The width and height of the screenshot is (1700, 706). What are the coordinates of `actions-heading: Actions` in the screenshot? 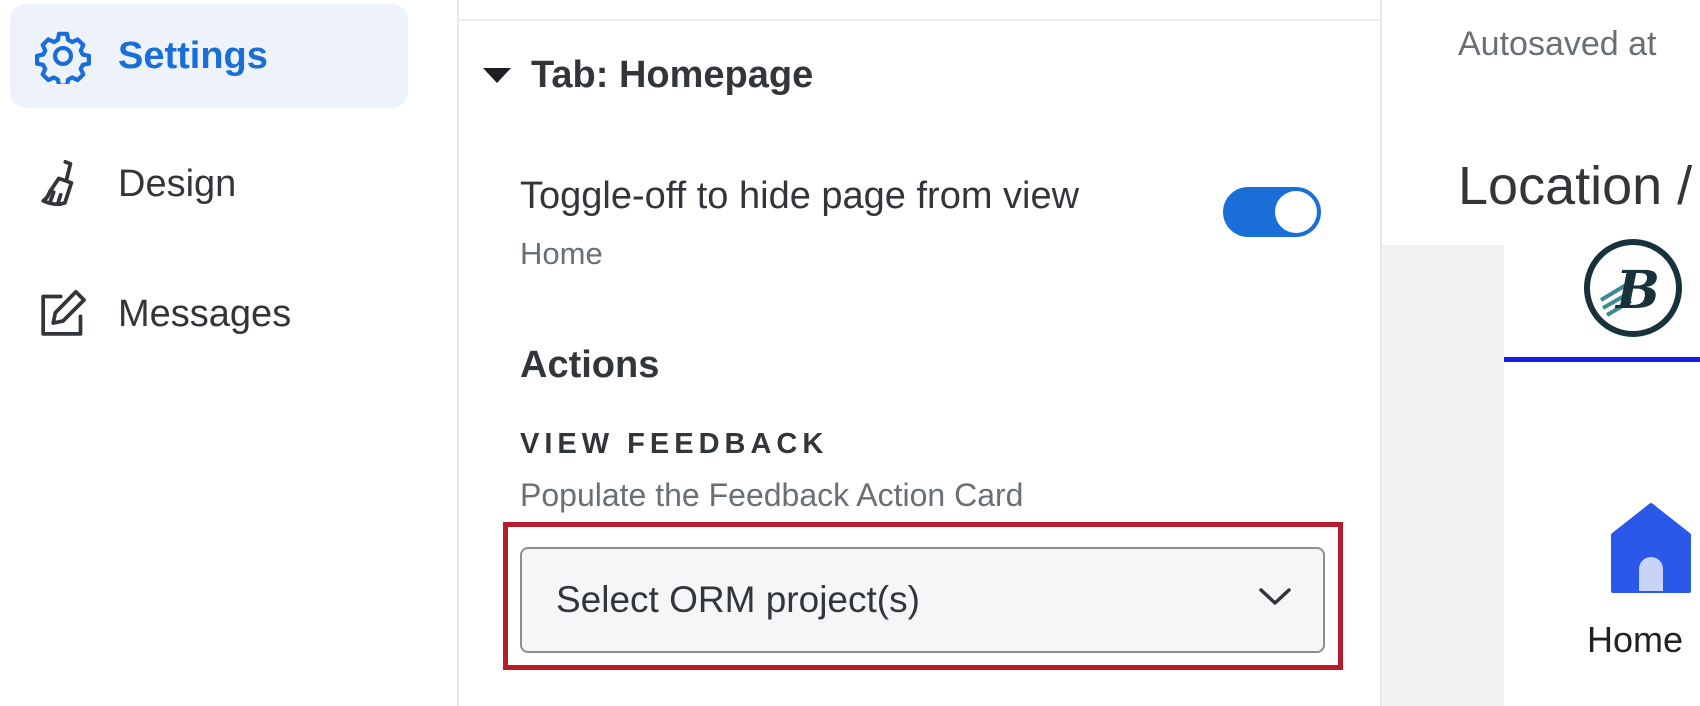 It's located at (590, 365).